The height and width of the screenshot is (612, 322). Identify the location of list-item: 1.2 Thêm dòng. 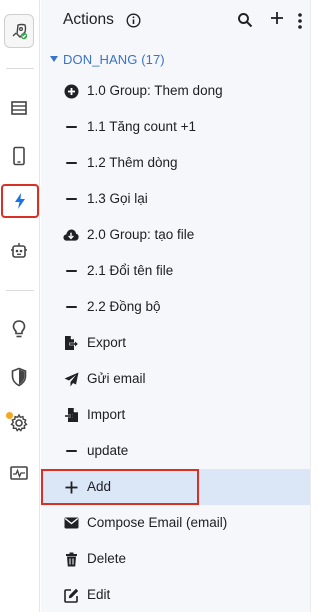
(175, 163).